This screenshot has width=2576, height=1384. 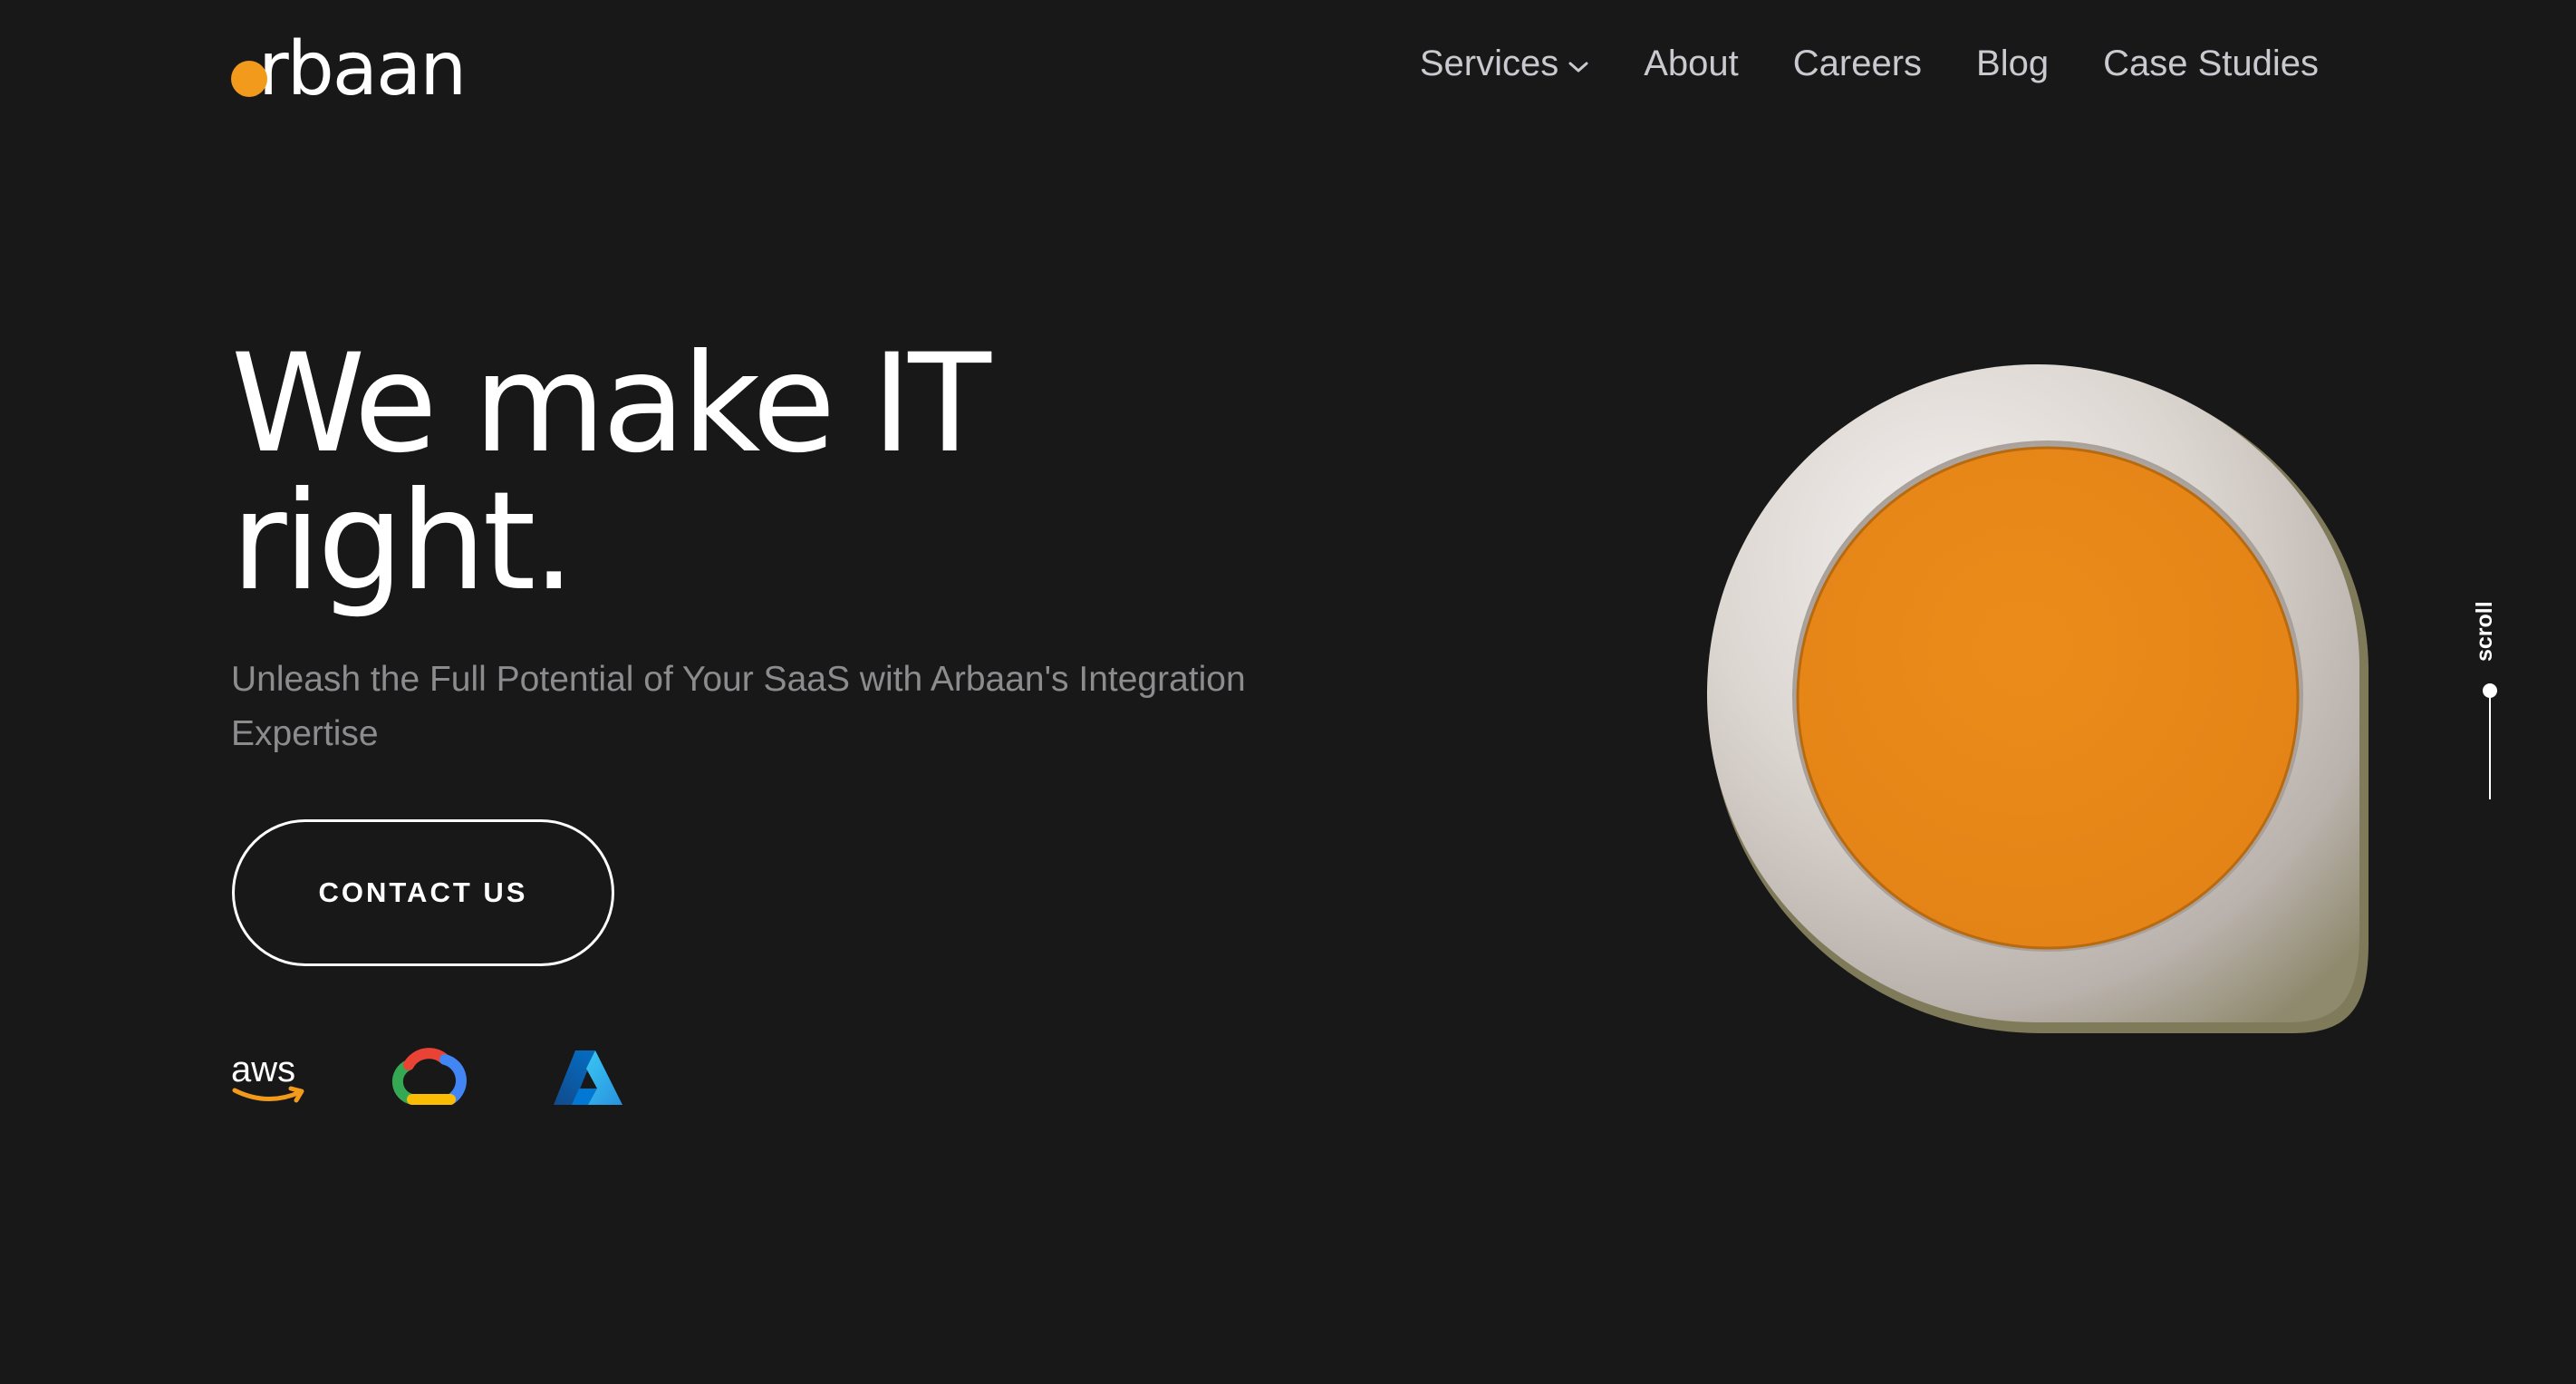 I want to click on google-cloud-logo-icon, so click(x=429, y=1076).